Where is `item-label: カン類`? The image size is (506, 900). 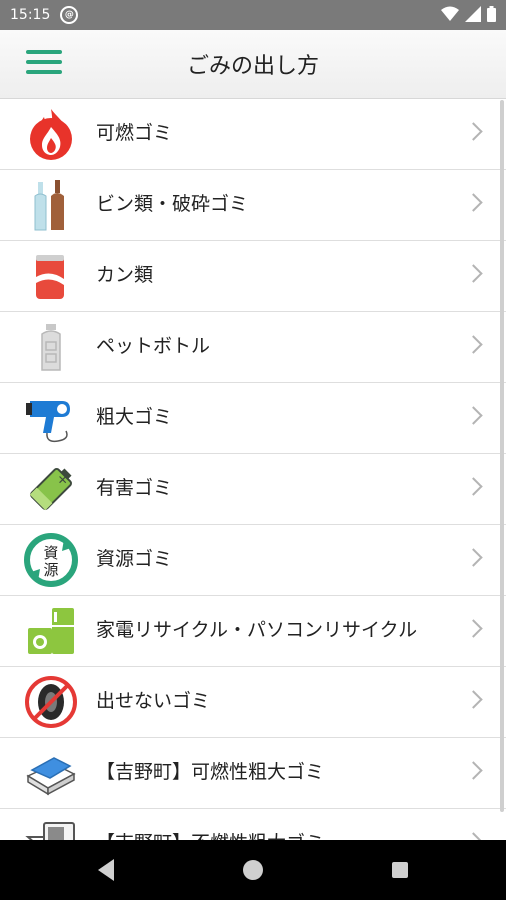 item-label: カン類 is located at coordinates (125, 275).